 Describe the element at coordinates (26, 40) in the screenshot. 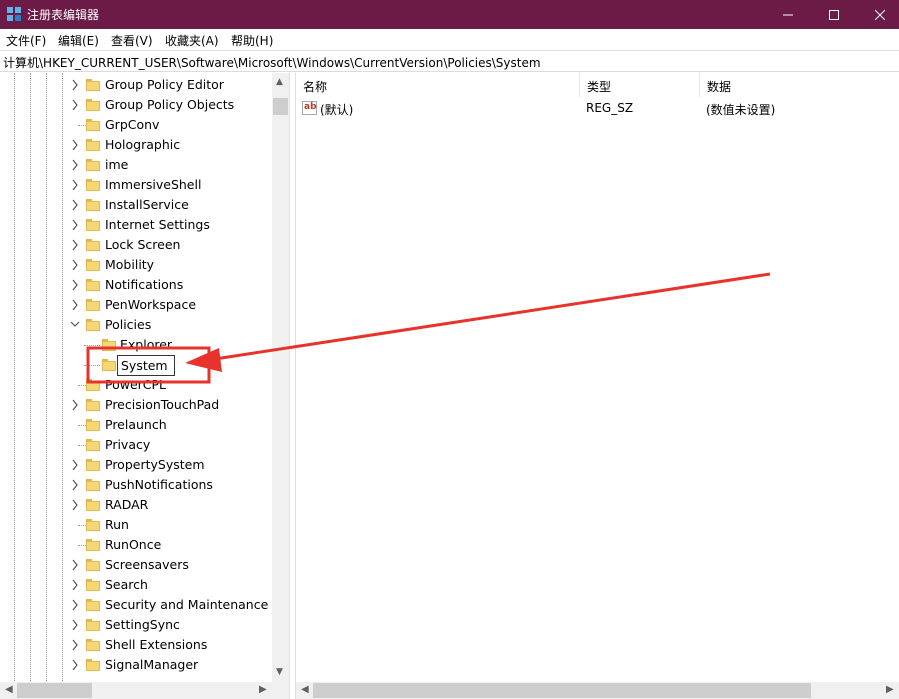

I see `menu-file: 文件(F)` at that location.